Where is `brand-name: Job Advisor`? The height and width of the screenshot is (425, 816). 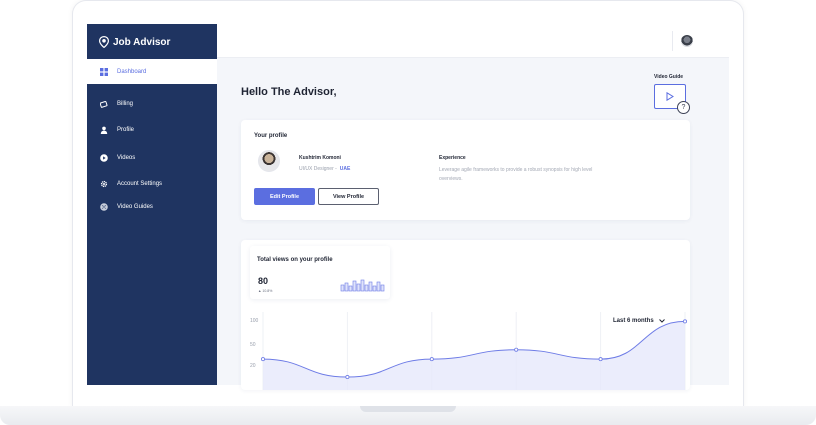
brand-name: Job Advisor is located at coordinates (142, 42).